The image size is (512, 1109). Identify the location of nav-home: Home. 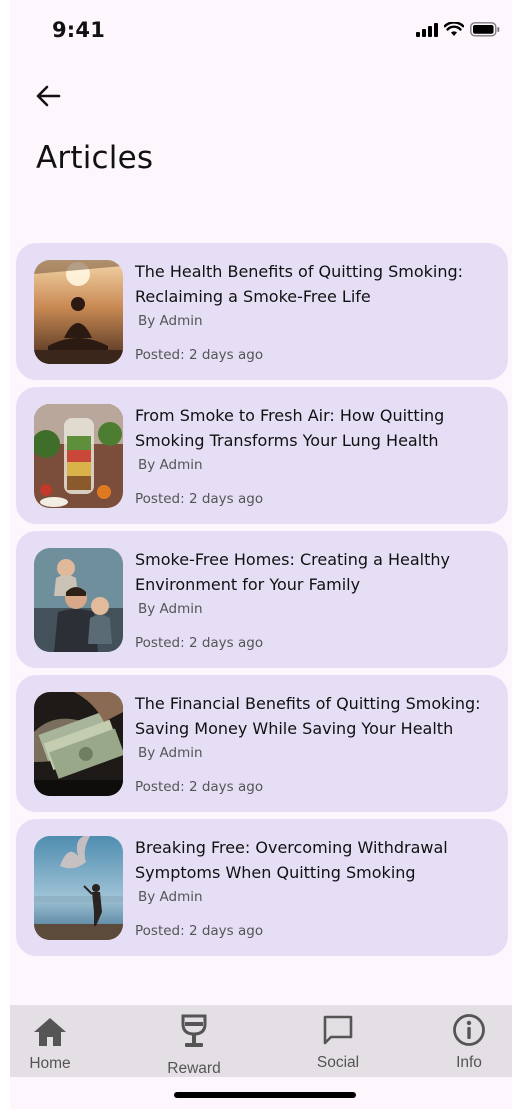
(50, 1041).